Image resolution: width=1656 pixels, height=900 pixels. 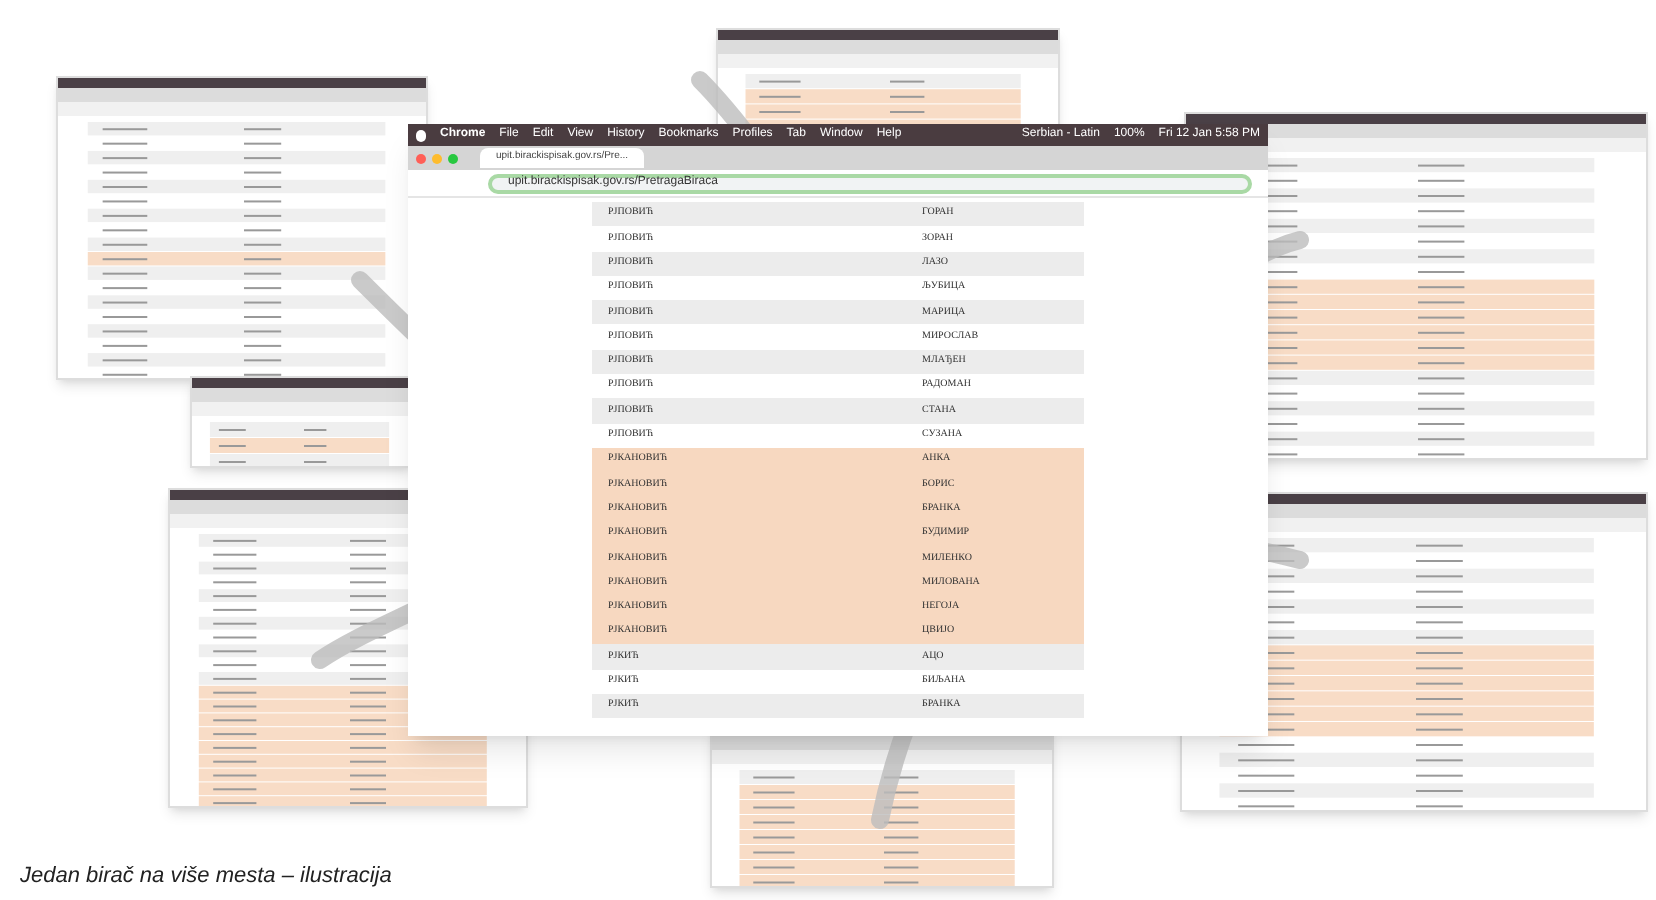 I want to click on caption: Jedan birač na više mesta – ilustracija, so click(x=206, y=877).